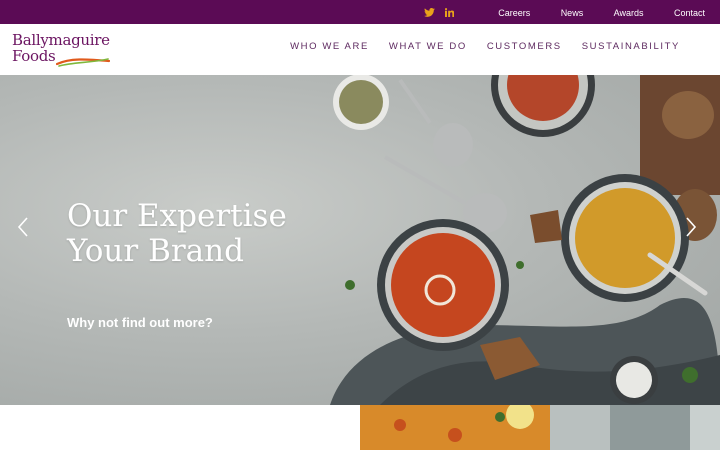 This screenshot has width=720, height=450. What do you see at coordinates (428, 46) in the screenshot?
I see `nav-what-we-do: WHAT WE DO` at bounding box center [428, 46].